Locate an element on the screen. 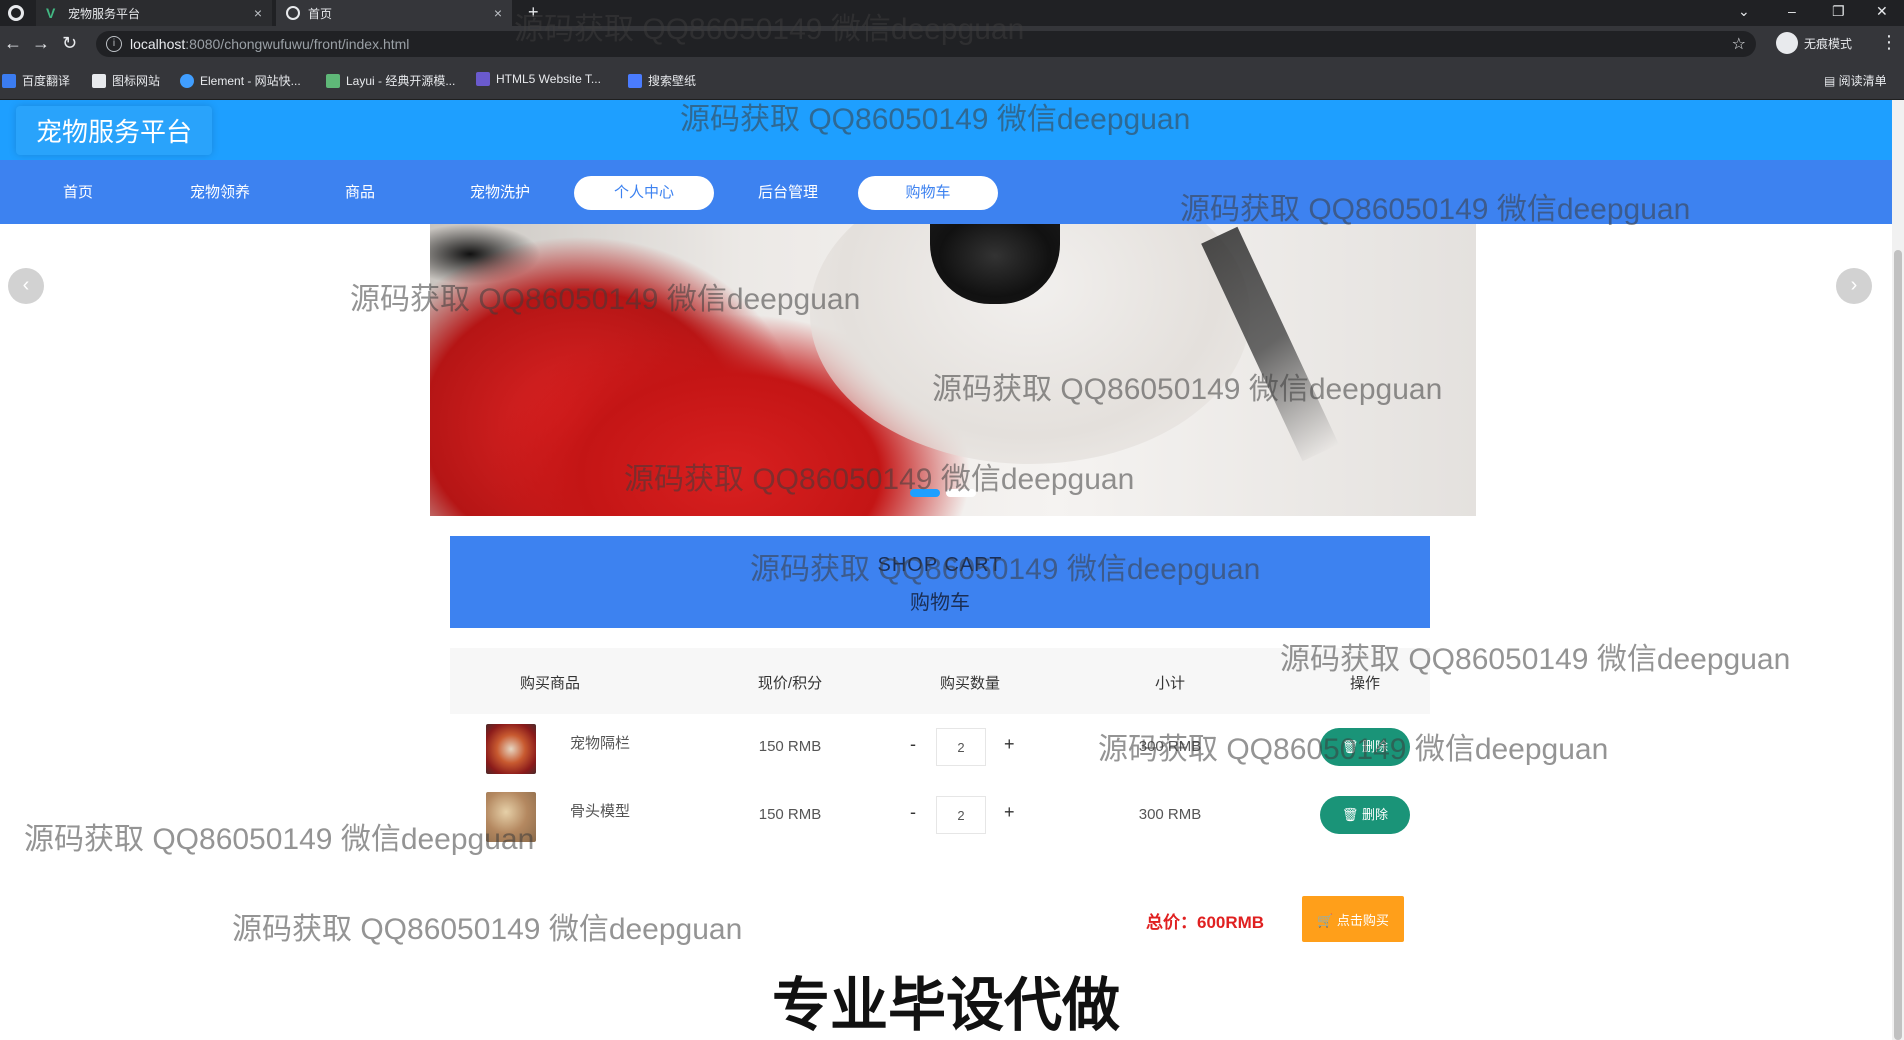 This screenshot has height=1040, width=1904. bookmark-item: 百度翻译 is located at coordinates (36, 80).